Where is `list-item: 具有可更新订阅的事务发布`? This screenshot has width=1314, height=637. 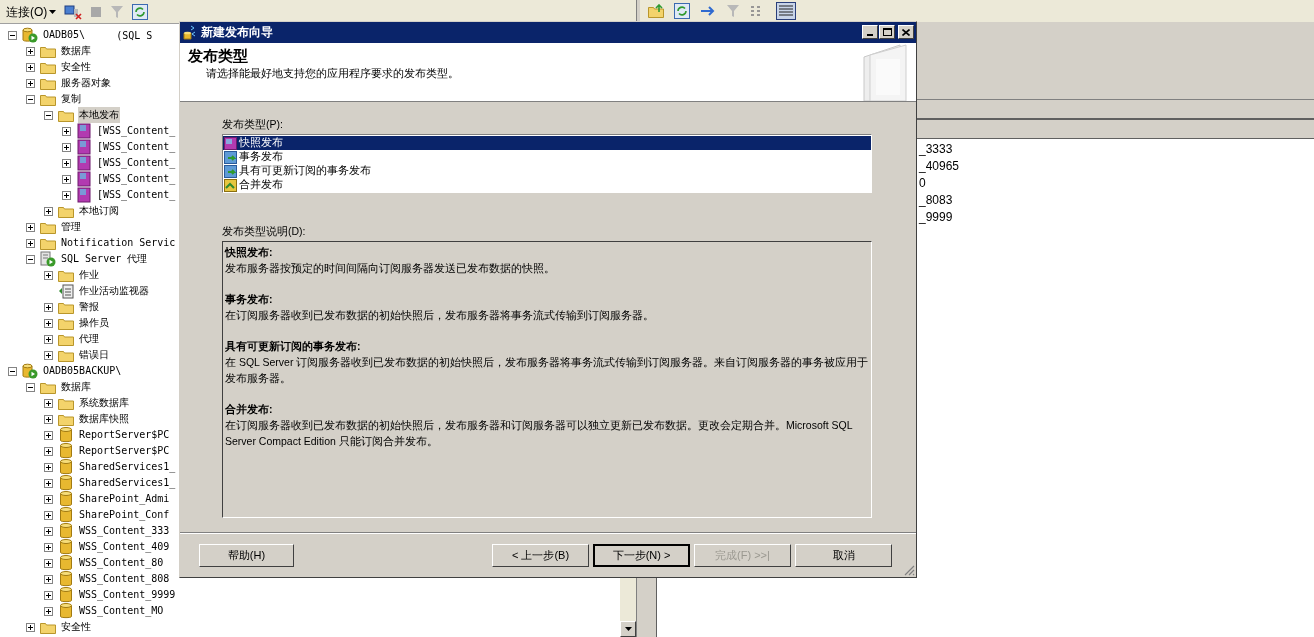 list-item: 具有可更新订阅的事务发布 is located at coordinates (547, 171).